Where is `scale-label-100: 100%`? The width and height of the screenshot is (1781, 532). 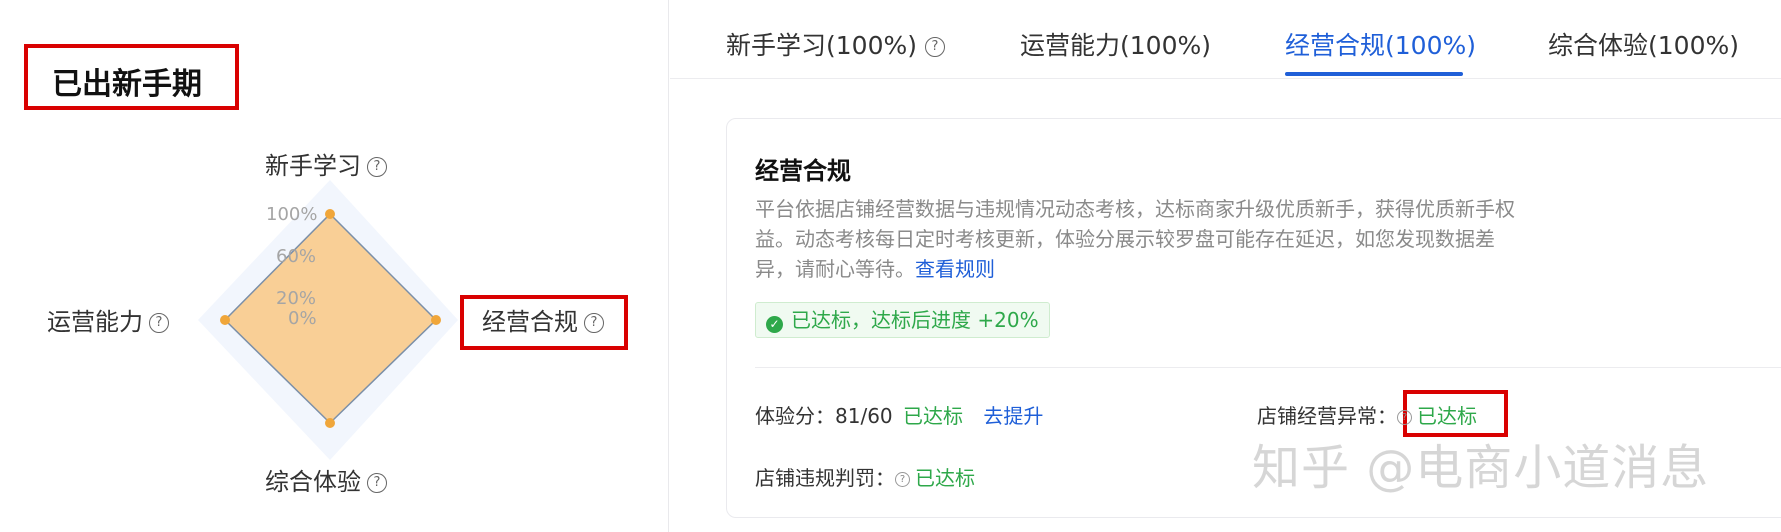
scale-label-100: 100% is located at coordinates (291, 214).